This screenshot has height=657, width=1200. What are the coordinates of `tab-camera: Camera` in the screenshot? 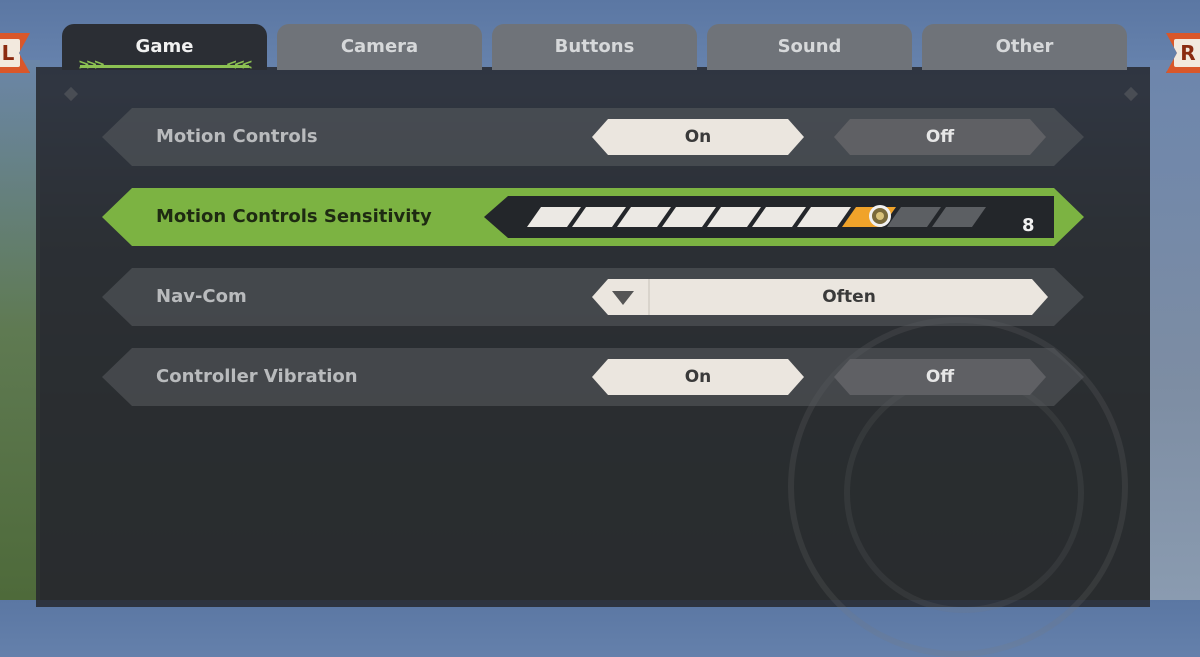 It's located at (379, 47).